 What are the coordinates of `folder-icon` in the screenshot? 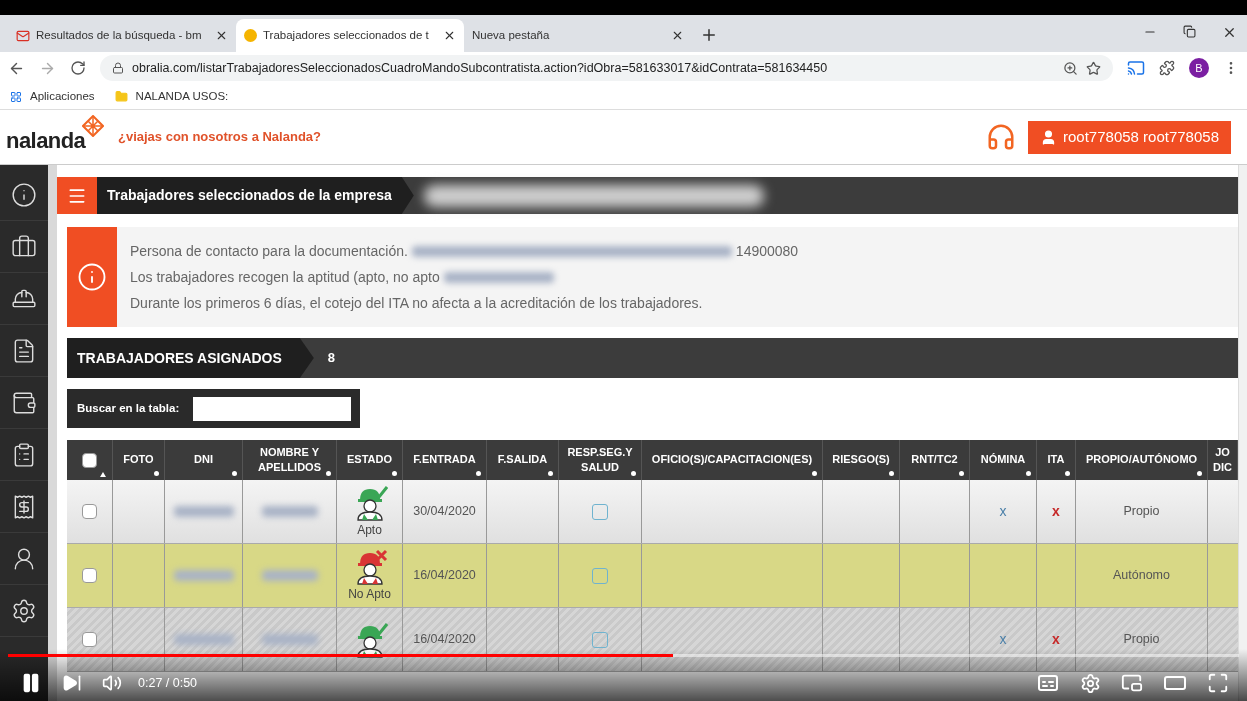 It's located at (121, 96).